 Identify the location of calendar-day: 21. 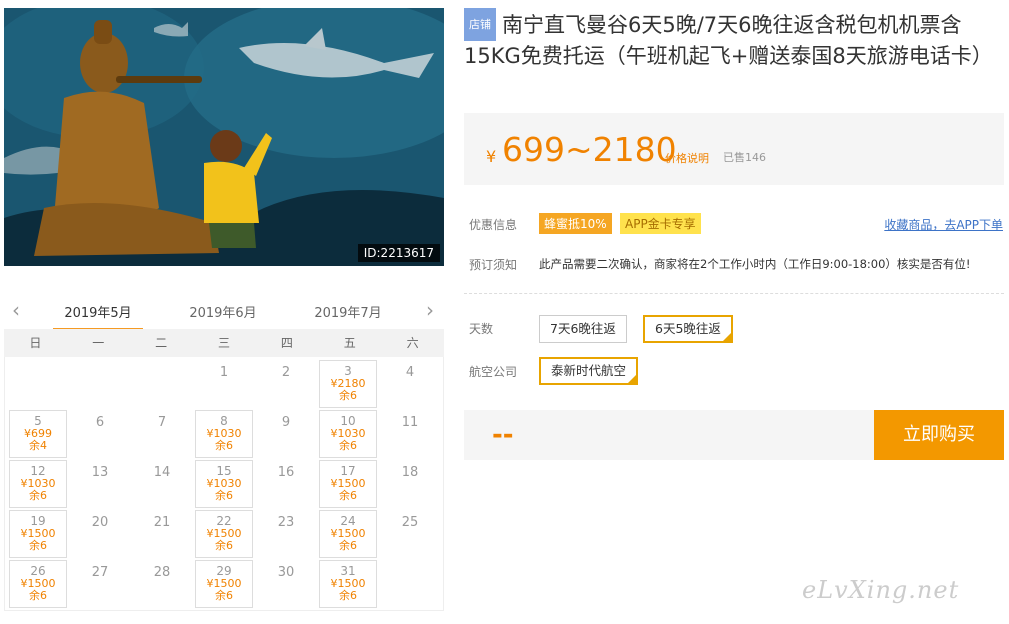
(162, 522).